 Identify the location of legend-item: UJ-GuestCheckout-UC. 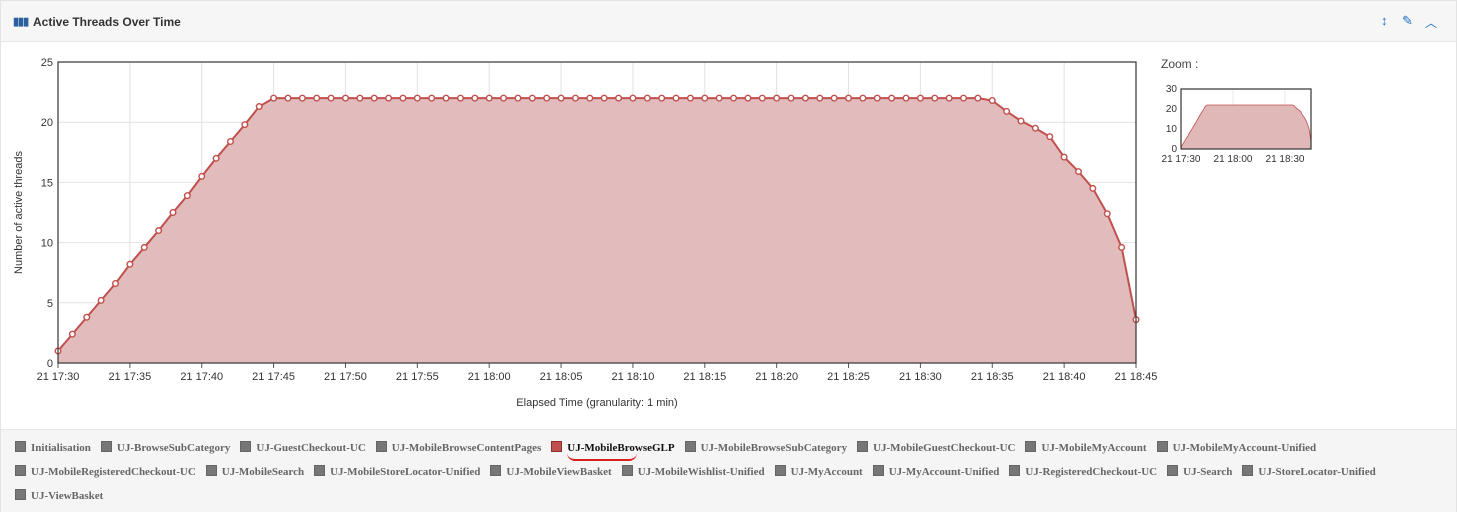
(303, 448).